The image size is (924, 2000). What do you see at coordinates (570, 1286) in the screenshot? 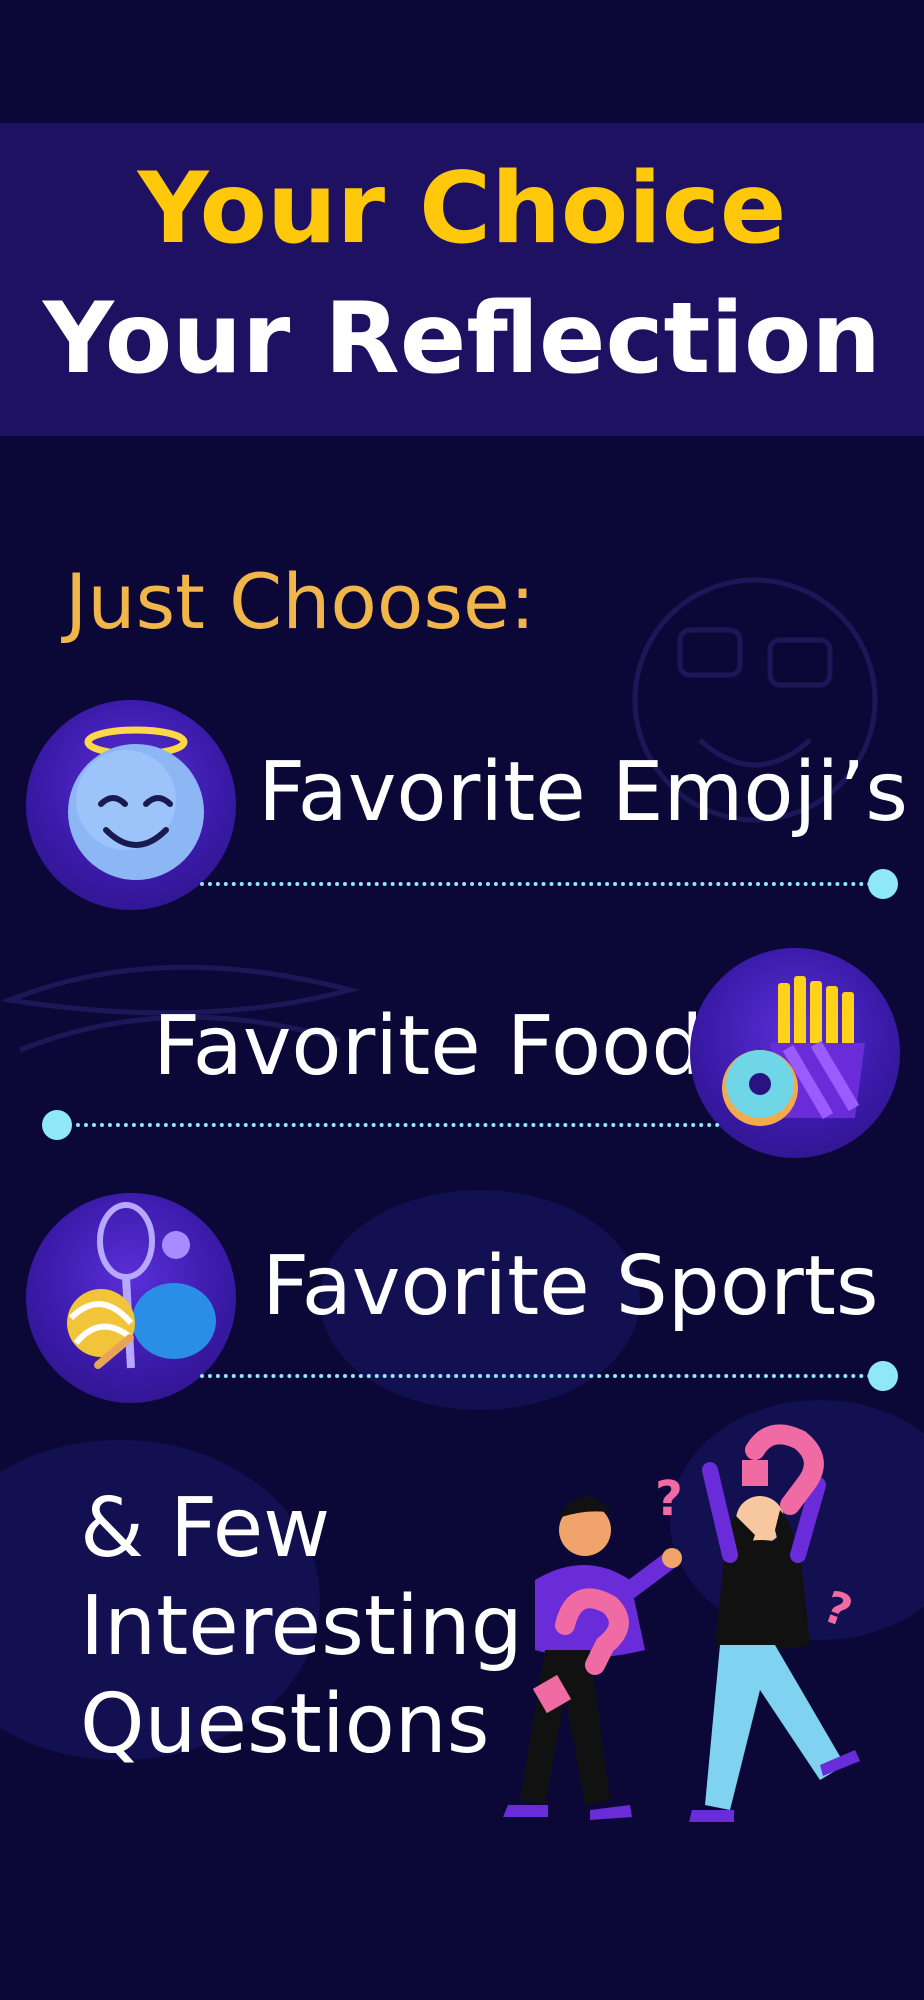
I see `item-label-sports: Favorite Sports` at bounding box center [570, 1286].